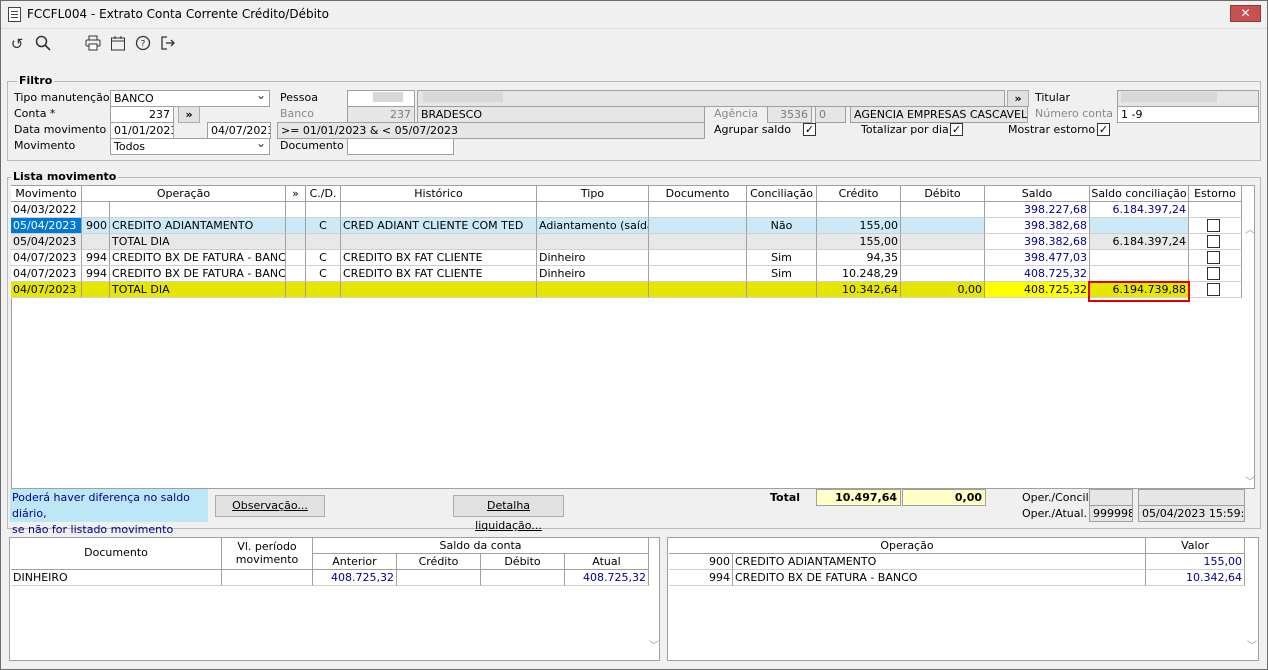 Image resolution: width=1268 pixels, height=670 pixels. I want to click on grid-cell: 10.342,64, so click(859, 290).